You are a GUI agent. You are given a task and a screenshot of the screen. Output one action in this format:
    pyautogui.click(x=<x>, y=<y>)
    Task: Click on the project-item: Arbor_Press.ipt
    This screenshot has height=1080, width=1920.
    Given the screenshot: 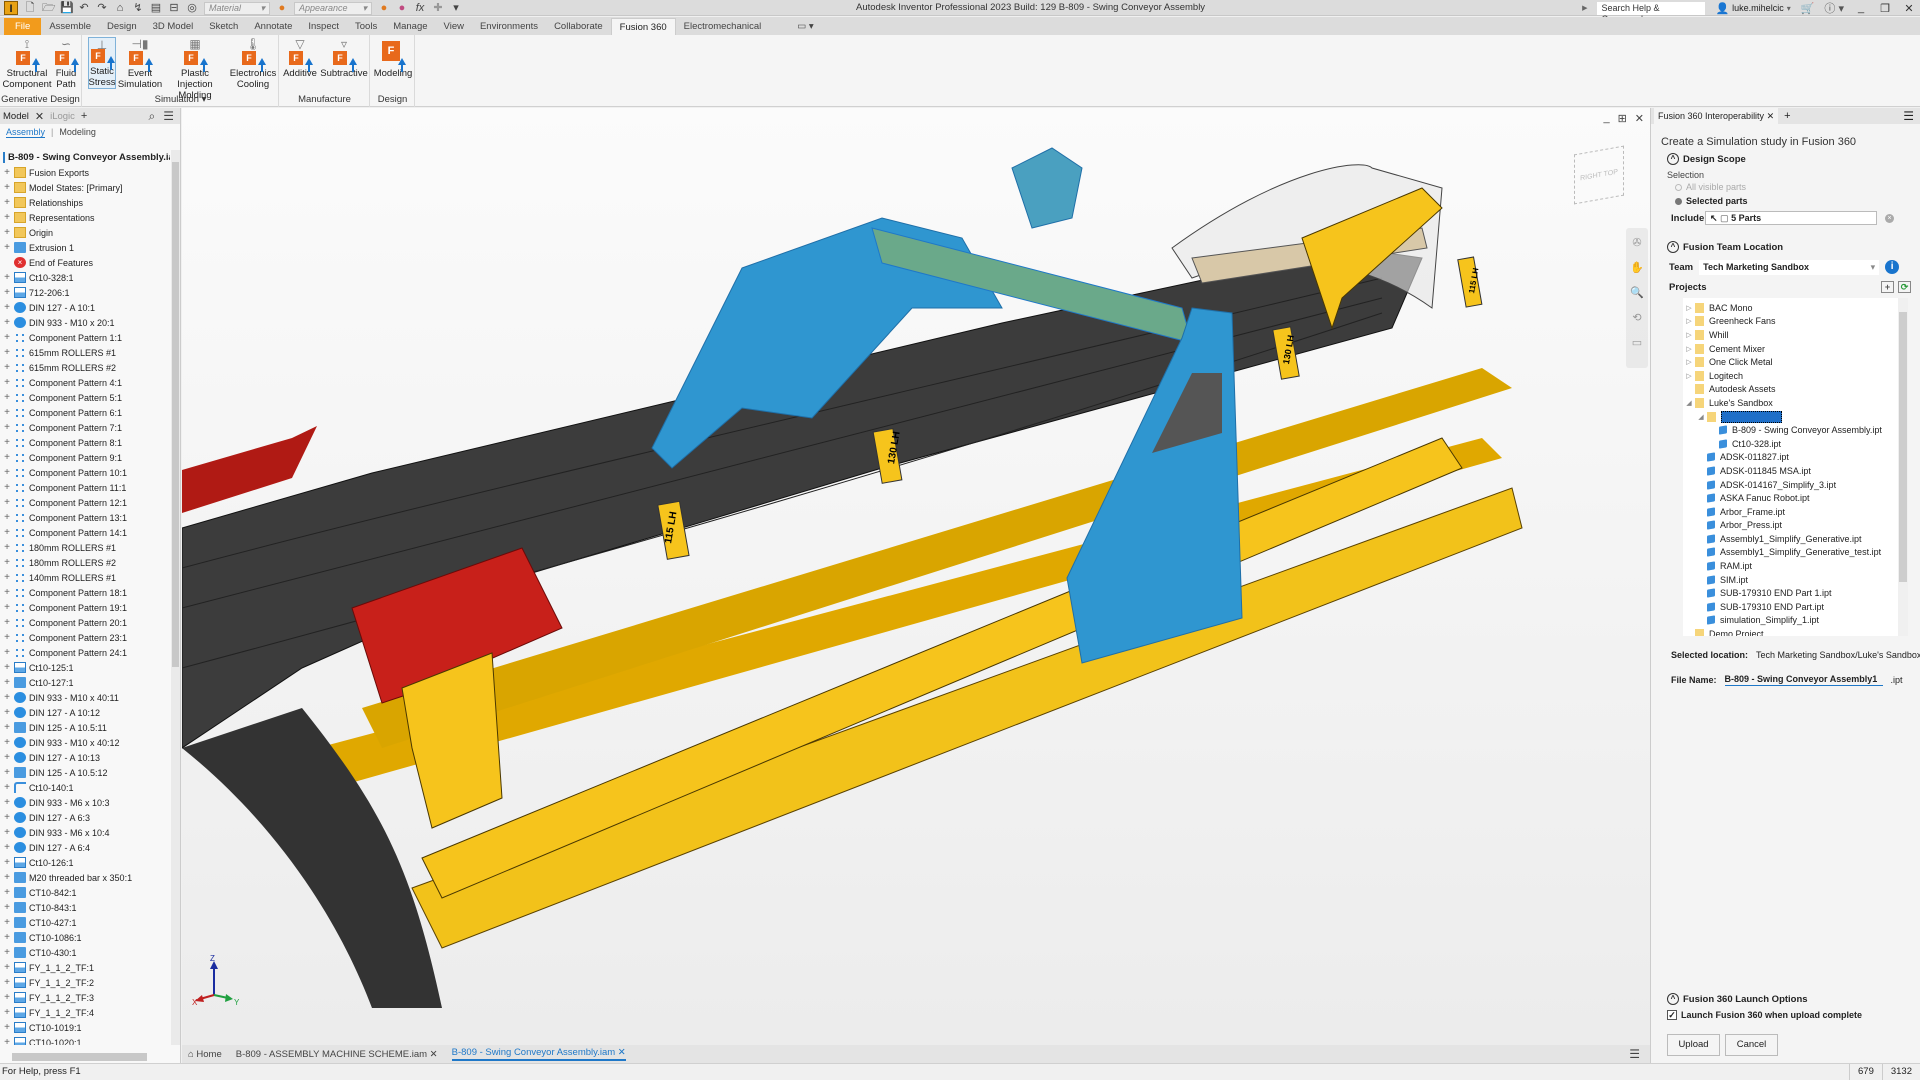 What is the action you would take?
    pyautogui.click(x=1795, y=526)
    